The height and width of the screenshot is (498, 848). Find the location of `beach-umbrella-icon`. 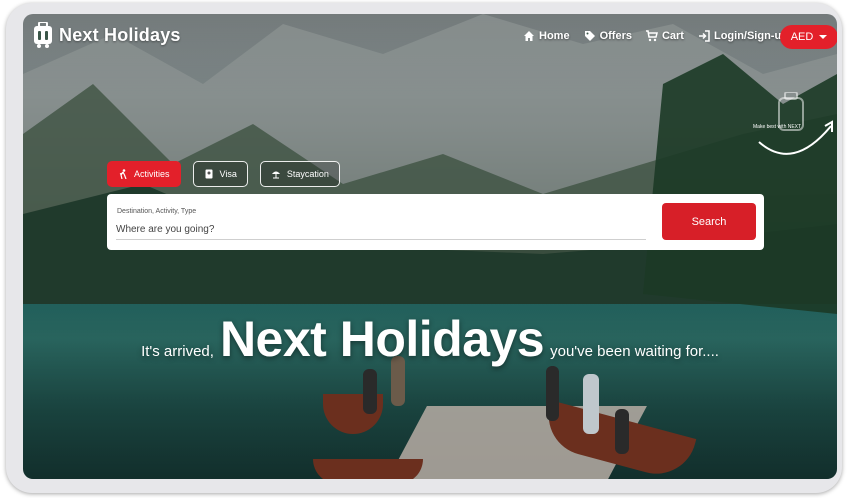

beach-umbrella-icon is located at coordinates (275, 175).